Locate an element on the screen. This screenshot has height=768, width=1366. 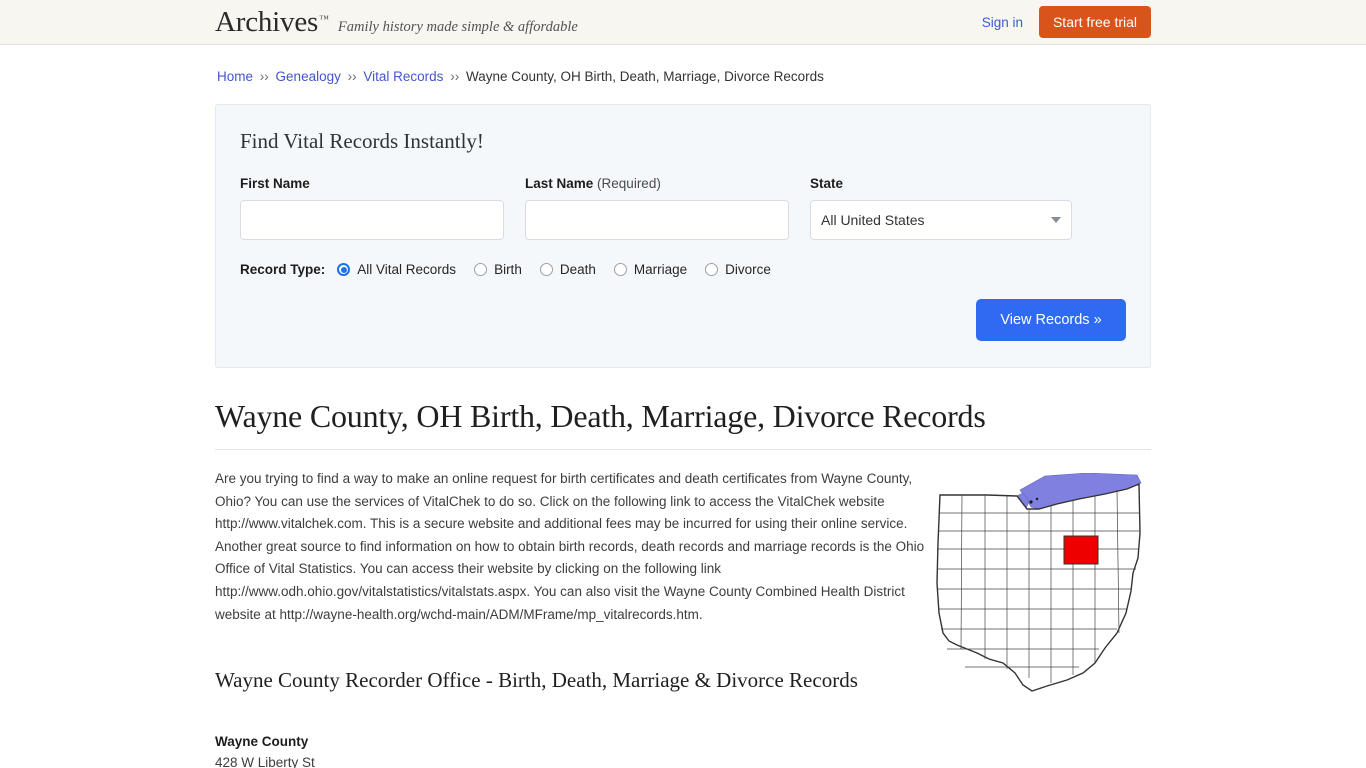
trademark-icon: ™ is located at coordinates (324, 19).